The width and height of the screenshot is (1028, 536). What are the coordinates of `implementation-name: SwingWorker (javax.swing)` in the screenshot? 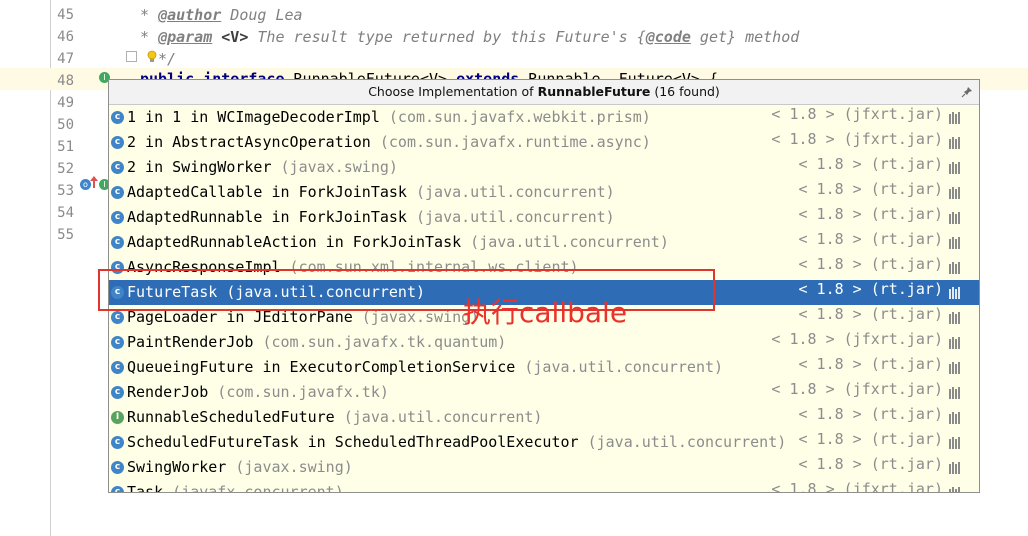 It's located at (240, 467).